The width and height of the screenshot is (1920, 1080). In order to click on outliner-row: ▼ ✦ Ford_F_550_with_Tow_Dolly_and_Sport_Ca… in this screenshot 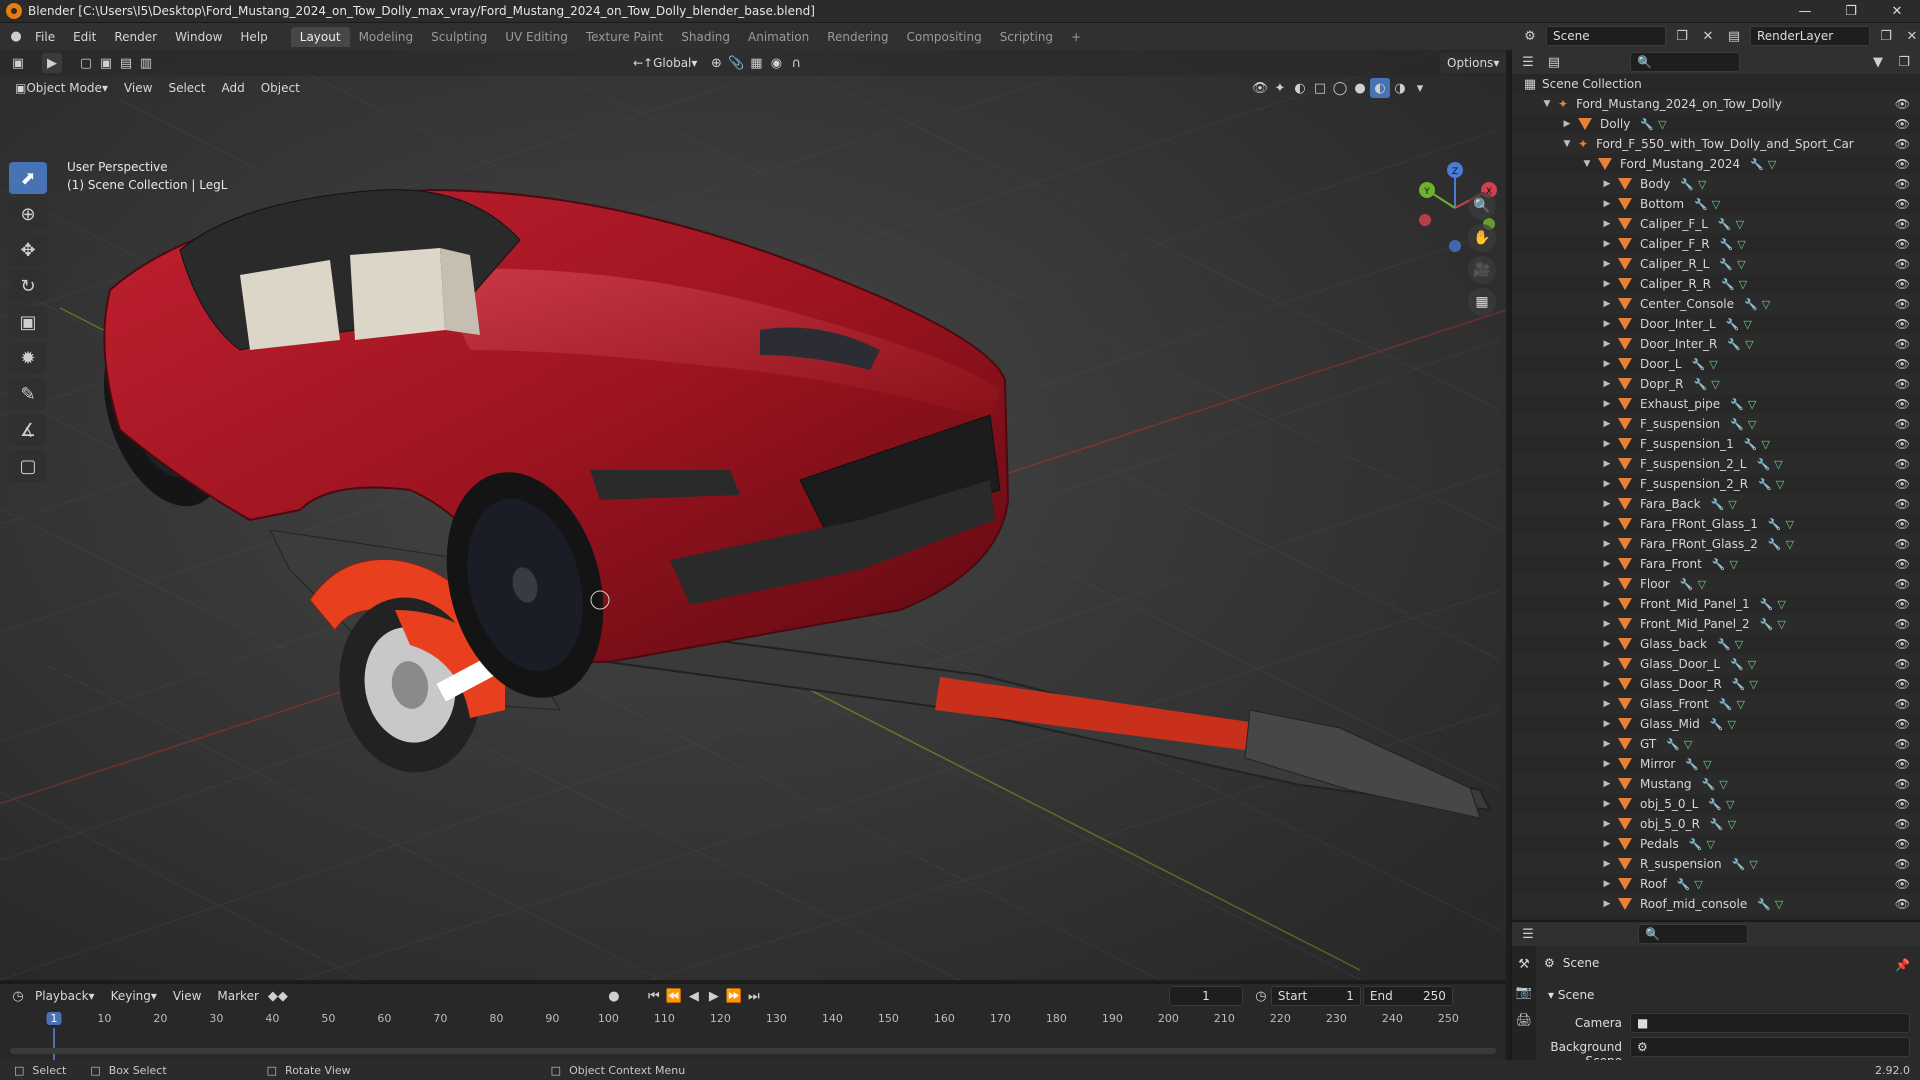, I will do `click(1716, 144)`.